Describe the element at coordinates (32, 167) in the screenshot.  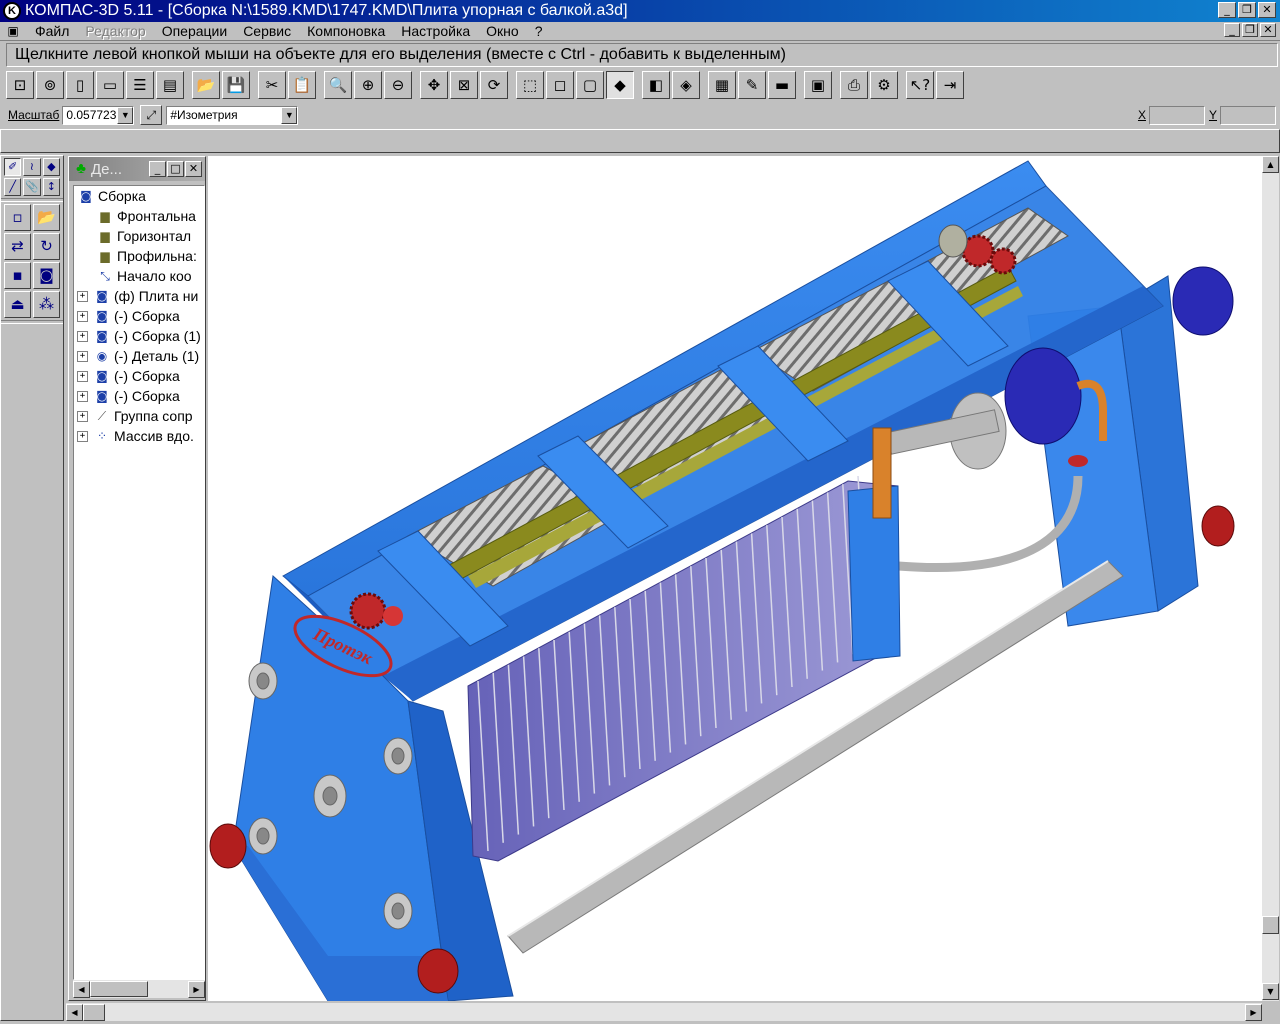
I see `curve-icon: ≀` at that location.